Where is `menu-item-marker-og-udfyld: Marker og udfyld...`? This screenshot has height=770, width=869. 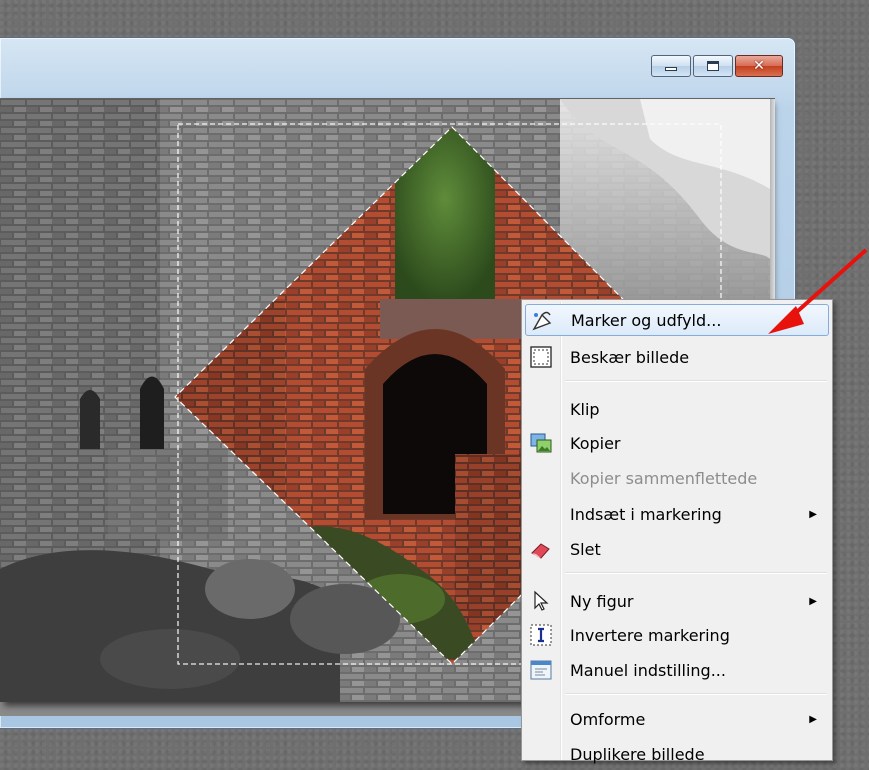
menu-item-marker-og-udfyld: Marker og udfyld... is located at coordinates (677, 320).